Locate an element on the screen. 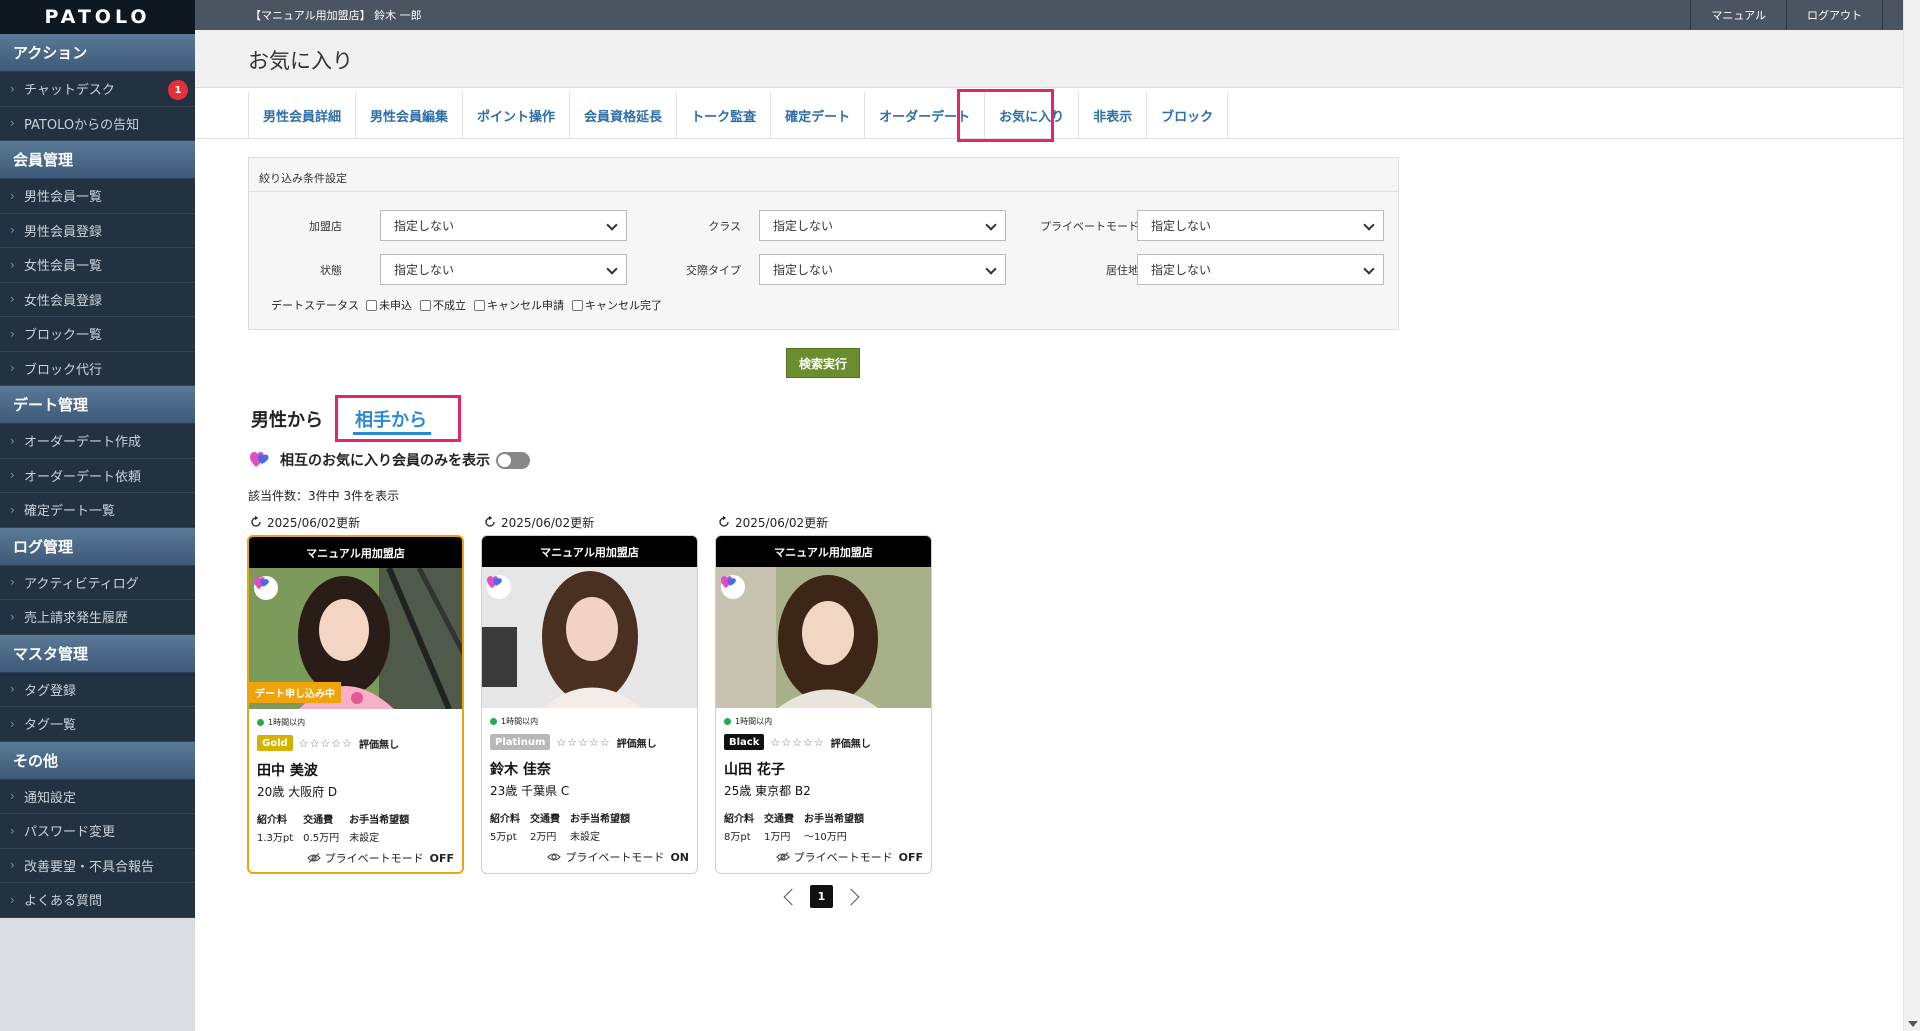  private-mode-state: ON is located at coordinates (679, 857).